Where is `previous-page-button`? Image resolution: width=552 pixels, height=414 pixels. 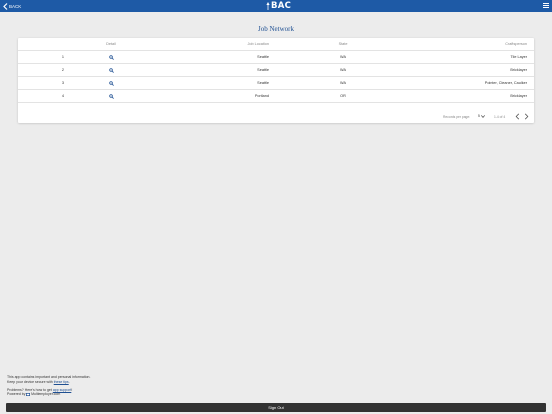
previous-page-button is located at coordinates (517, 116).